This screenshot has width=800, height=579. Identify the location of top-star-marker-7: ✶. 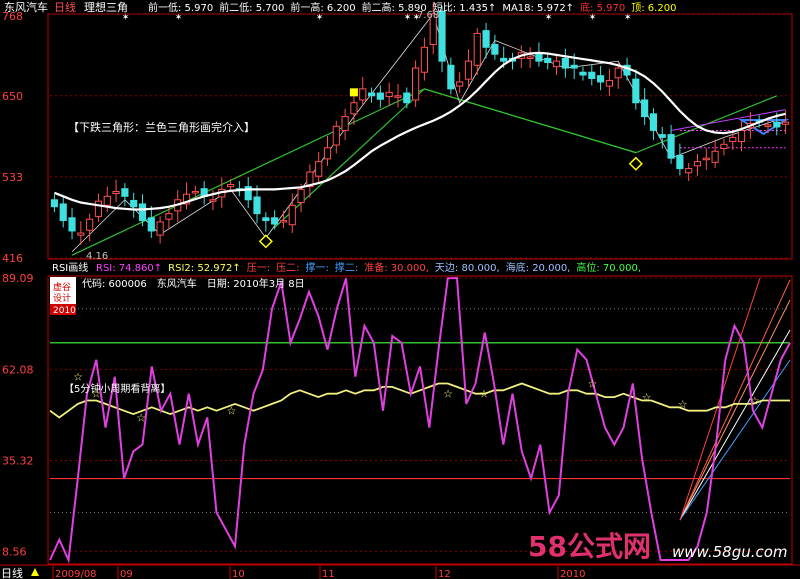
(628, 18).